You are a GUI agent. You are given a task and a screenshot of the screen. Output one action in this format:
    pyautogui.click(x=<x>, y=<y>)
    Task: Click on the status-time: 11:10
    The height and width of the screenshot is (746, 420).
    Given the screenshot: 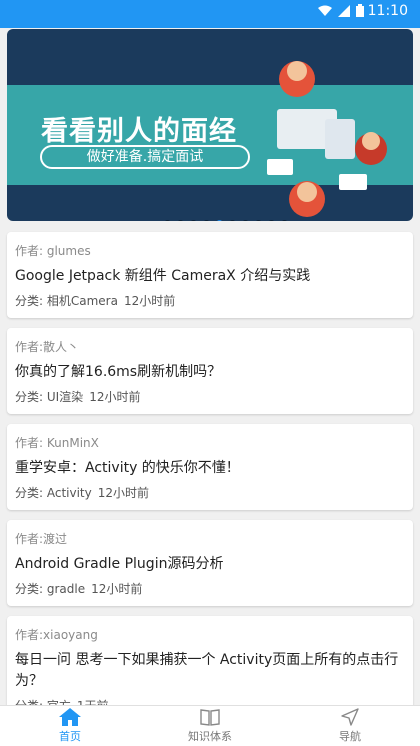 What is the action you would take?
    pyautogui.click(x=387, y=11)
    